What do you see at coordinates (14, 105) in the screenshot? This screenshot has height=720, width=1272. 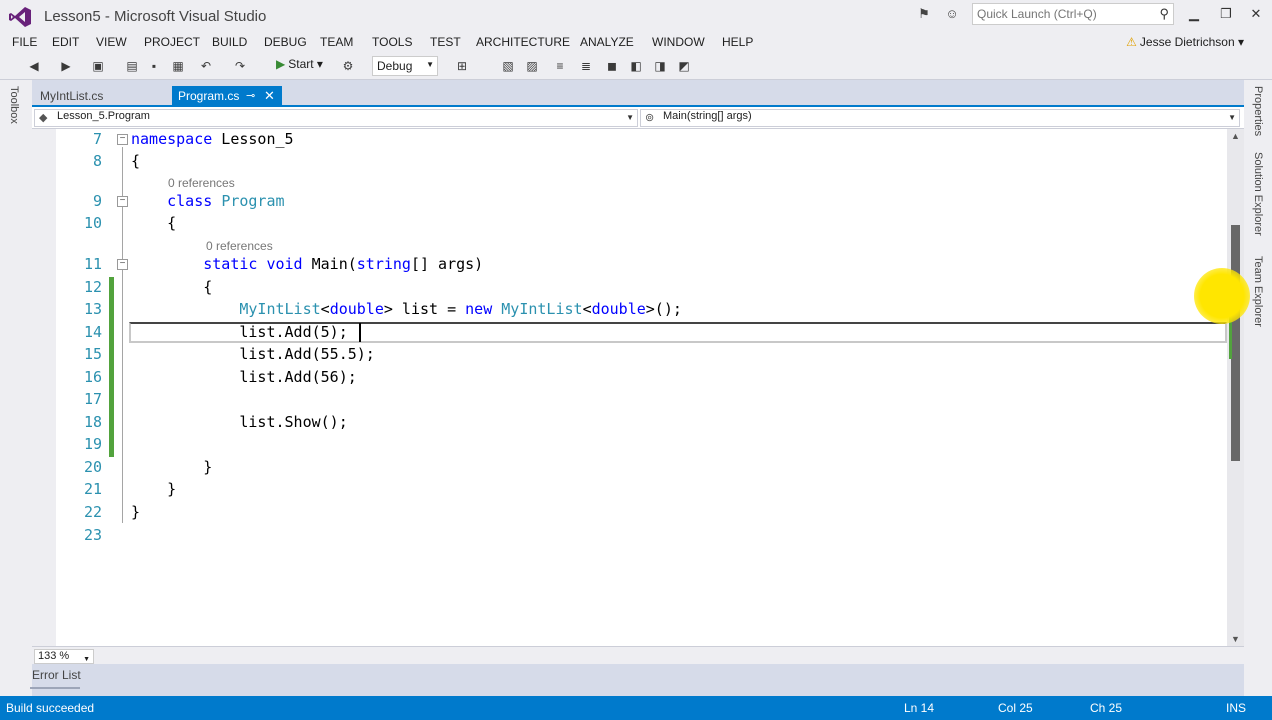 I see `toolbox-tab: Toolbox` at bounding box center [14, 105].